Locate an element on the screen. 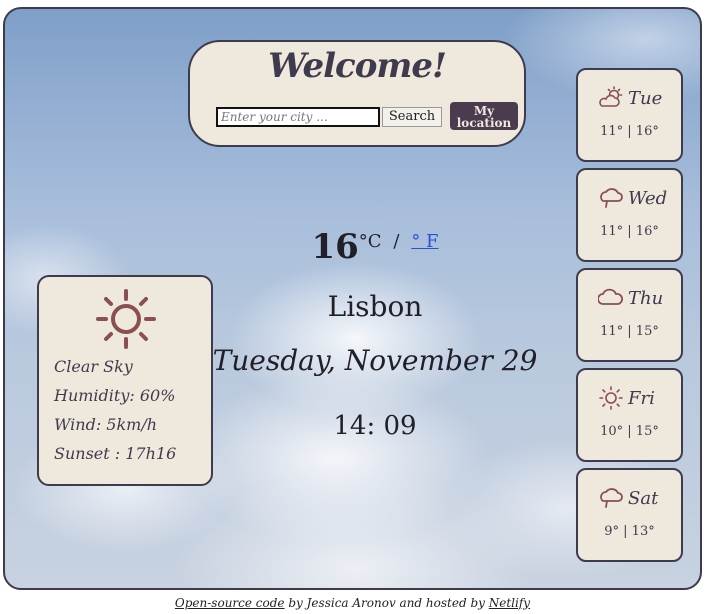  forecast-card-sat: Sat 9° | 13° is located at coordinates (629, 515).